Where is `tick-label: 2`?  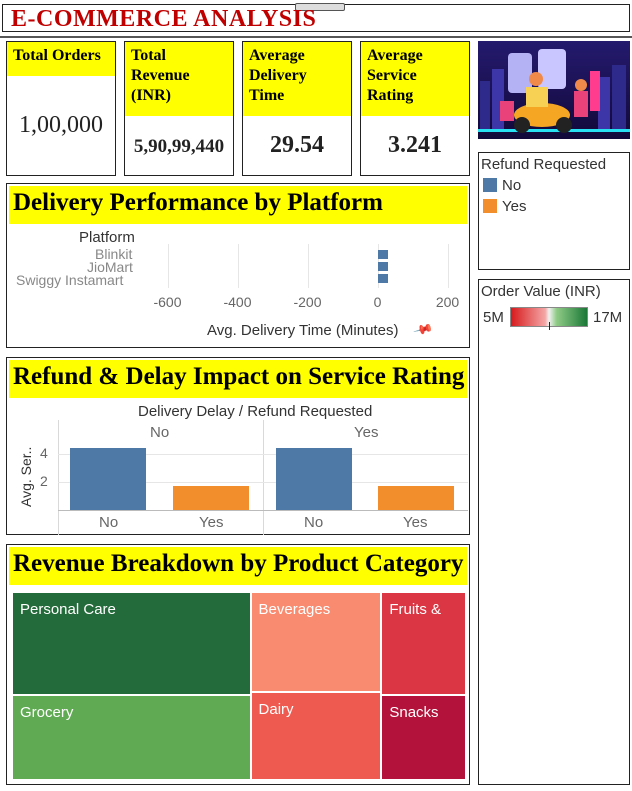
tick-label: 2 is located at coordinates (44, 481).